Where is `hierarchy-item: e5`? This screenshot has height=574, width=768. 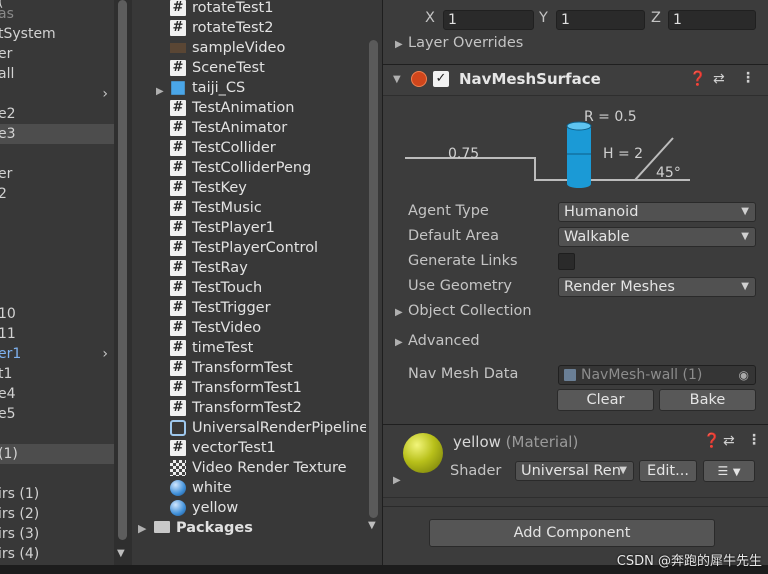
hierarchy-item: e5 is located at coordinates (8, 414).